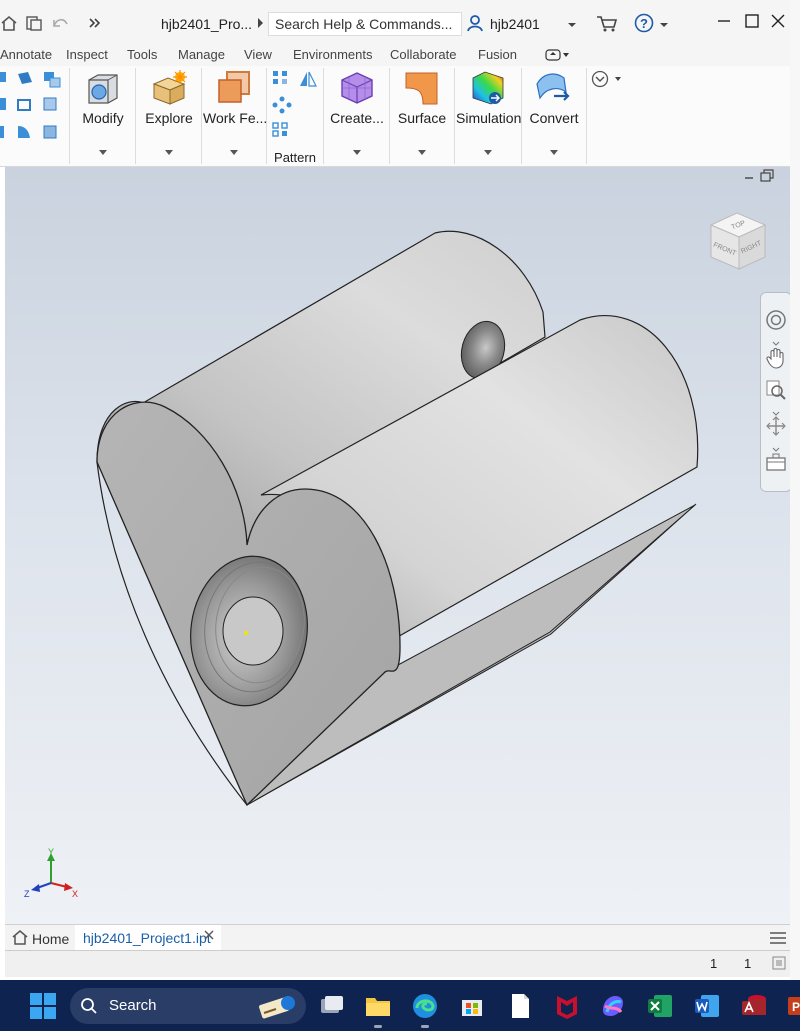 This screenshot has height=1031, width=800. Describe the element at coordinates (201, 54) in the screenshot. I see `tab-manage: Manage` at that location.